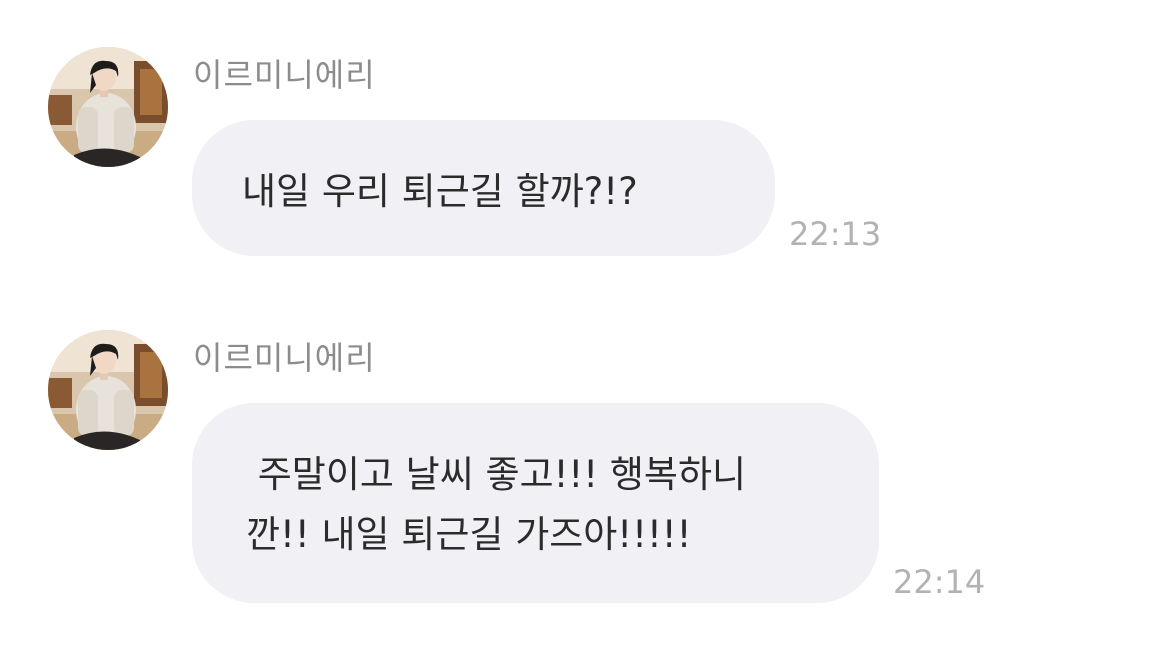 The height and width of the screenshot is (661, 1170). I want to click on message-timestamp: 22:14, so click(939, 582).